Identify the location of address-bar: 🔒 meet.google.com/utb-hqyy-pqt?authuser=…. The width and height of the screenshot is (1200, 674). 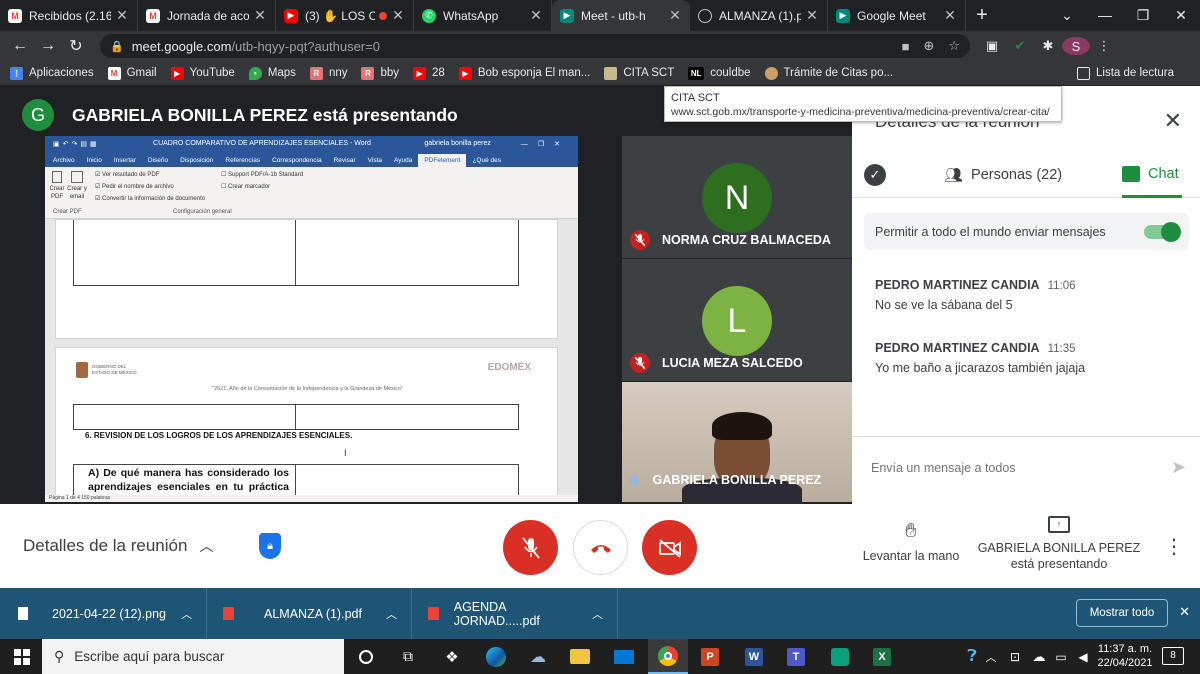
(535, 46).